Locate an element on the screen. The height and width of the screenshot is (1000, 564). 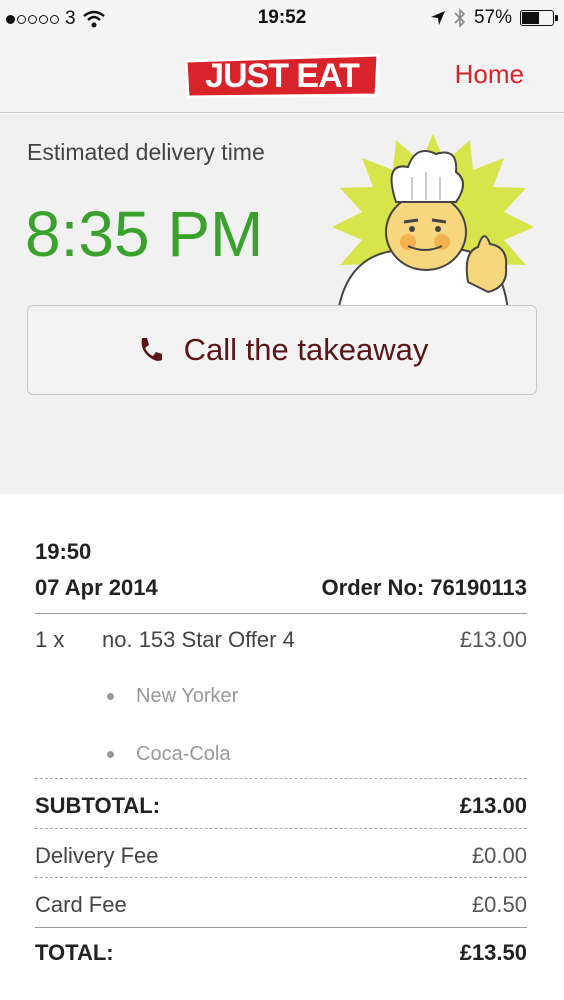
location-arrow-icon is located at coordinates (437, 18).